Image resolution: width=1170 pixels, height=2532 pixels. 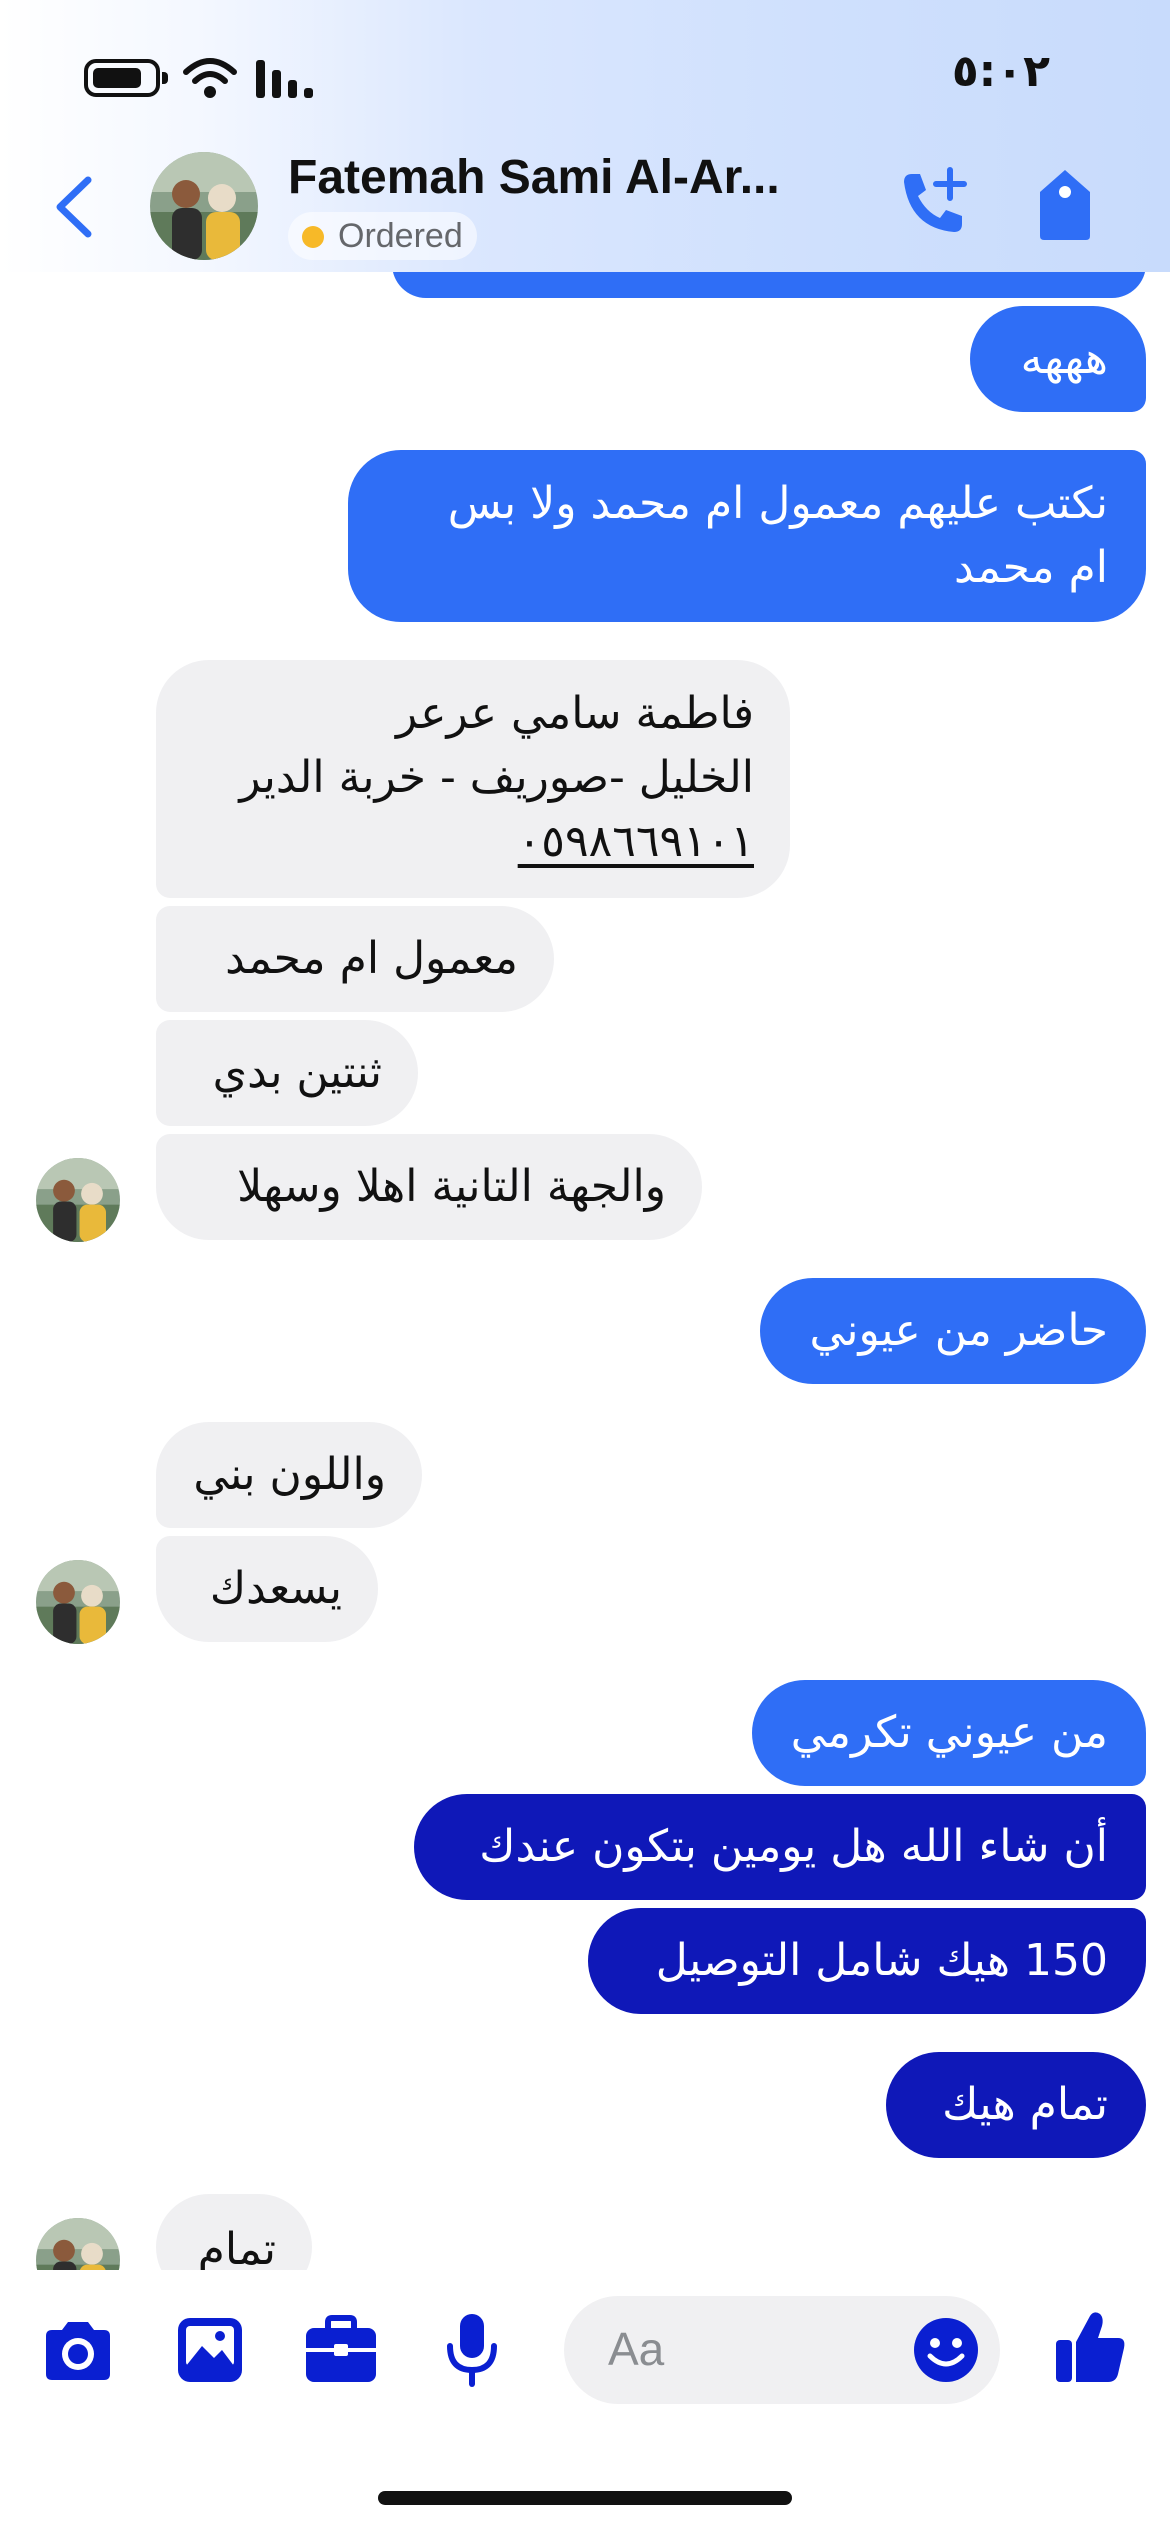 What do you see at coordinates (881, 1960) in the screenshot?
I see `message-text: 150 هيك شامل التوصيل` at bounding box center [881, 1960].